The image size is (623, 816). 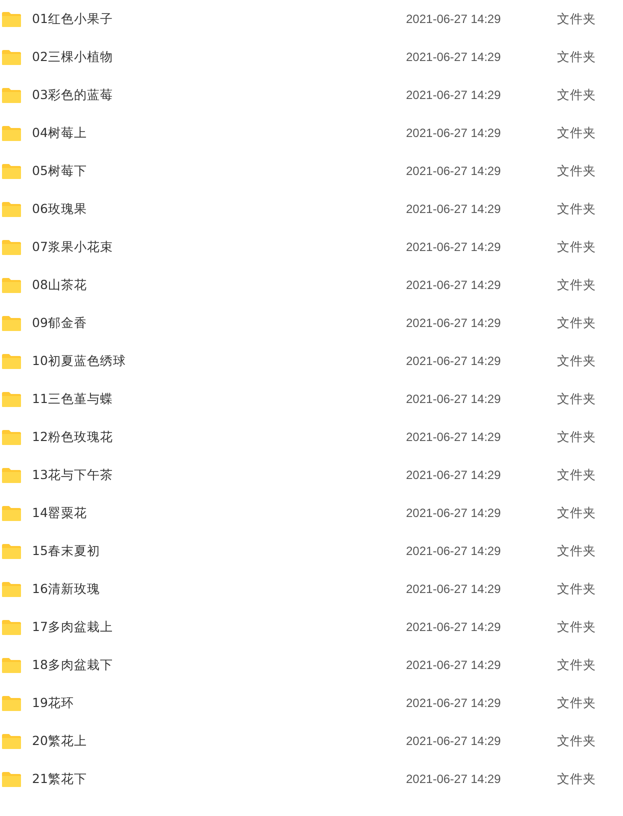 I want to click on folder-name: 04树莓上, so click(x=59, y=133).